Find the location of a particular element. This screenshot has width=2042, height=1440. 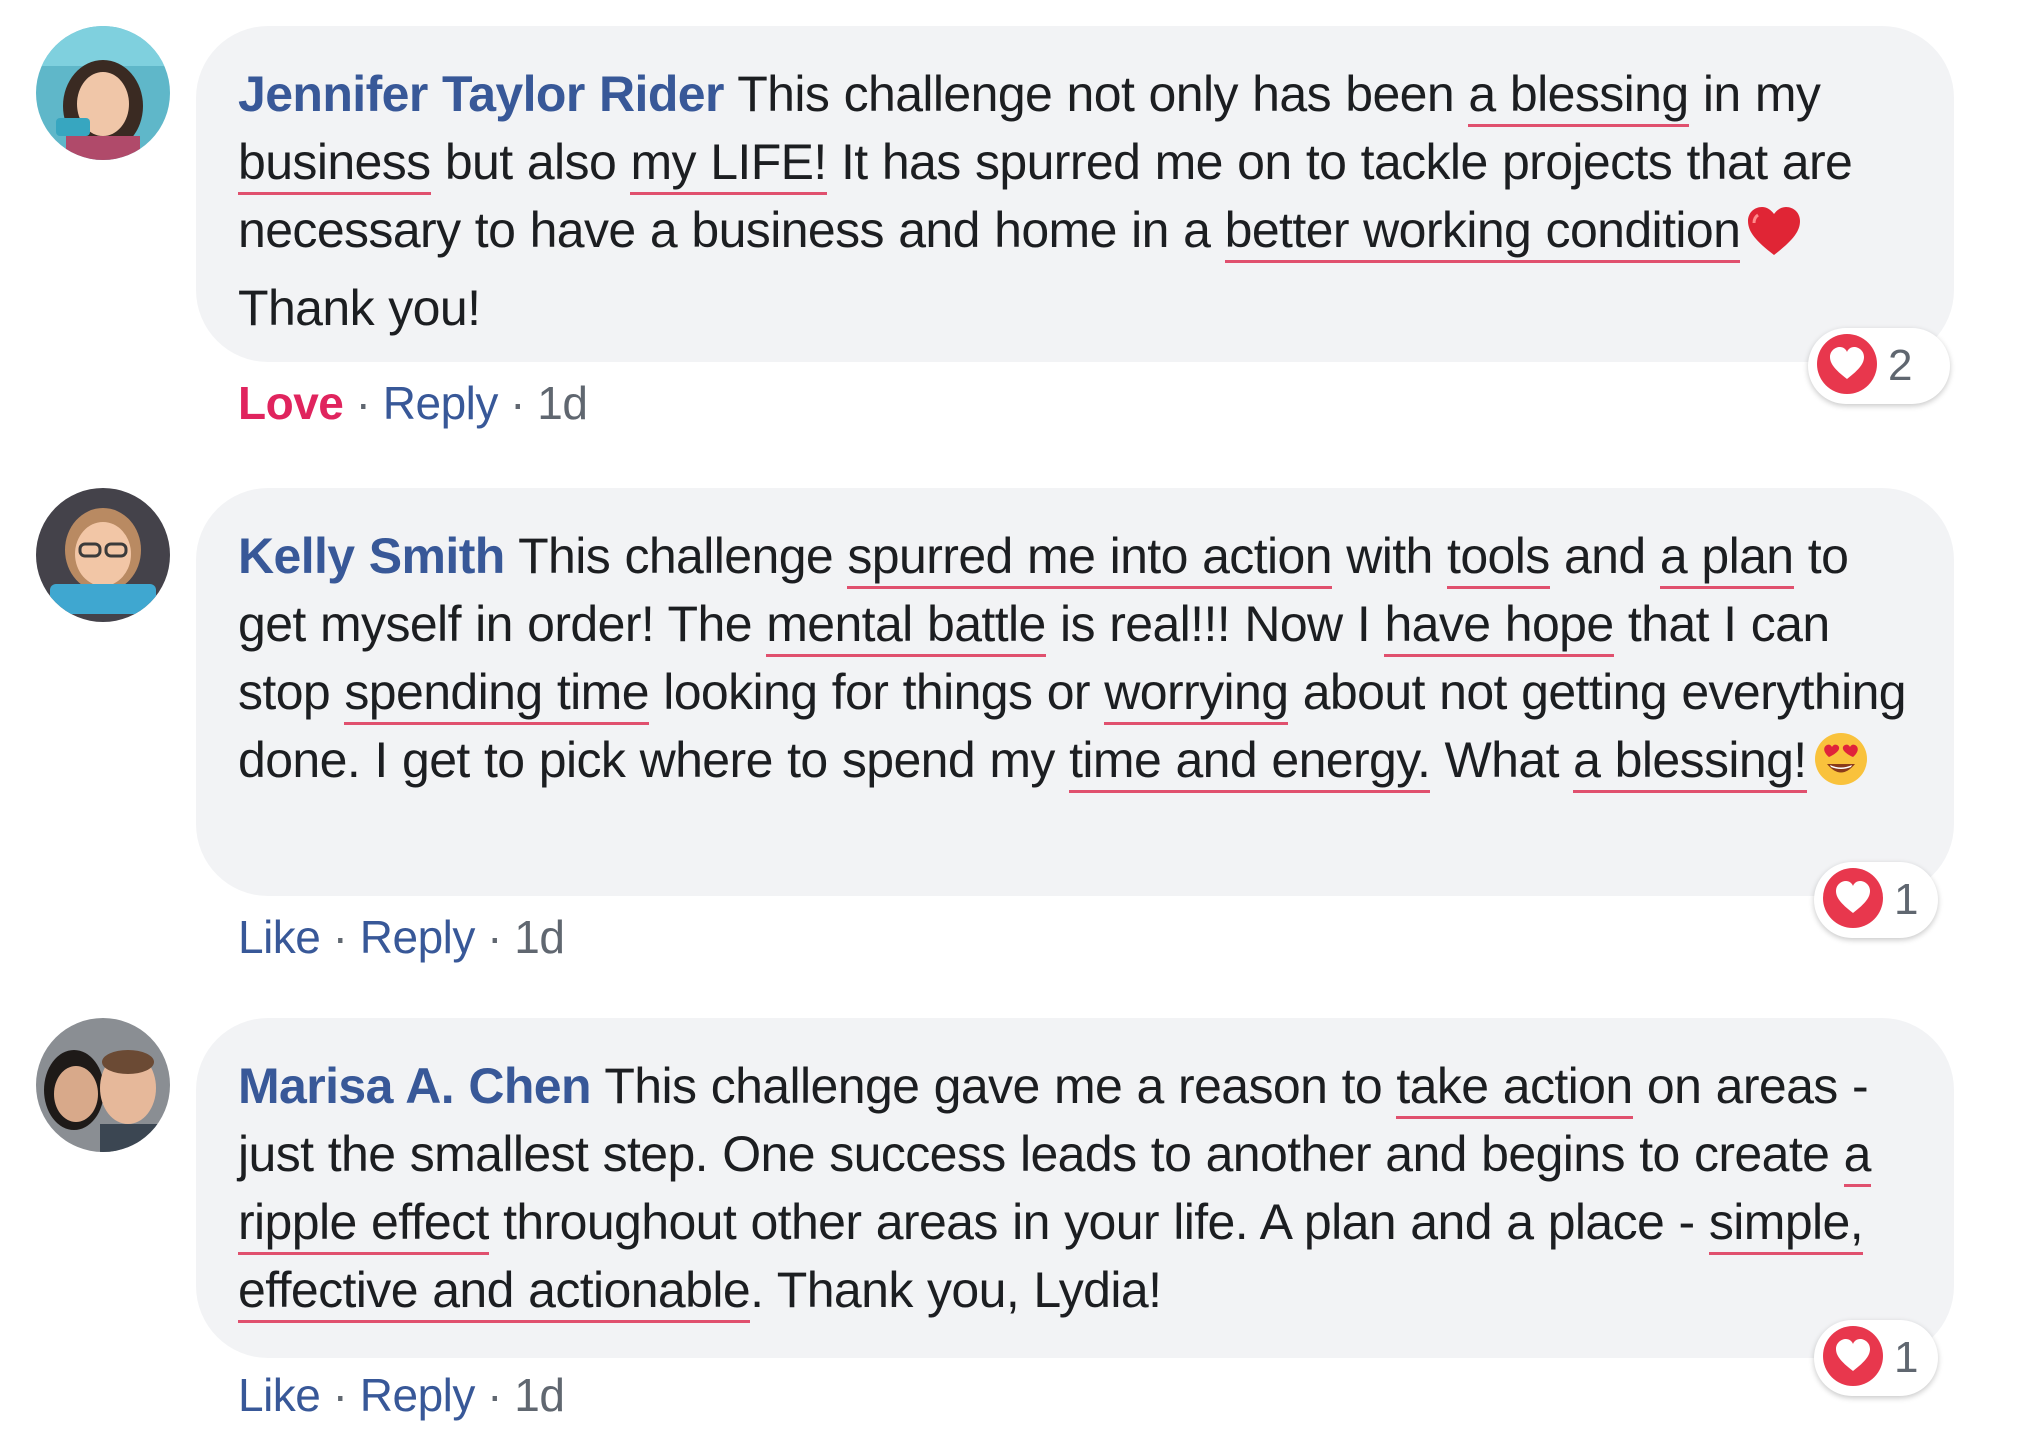

highlighted-phrase: time and energy. is located at coordinates (1250, 762).